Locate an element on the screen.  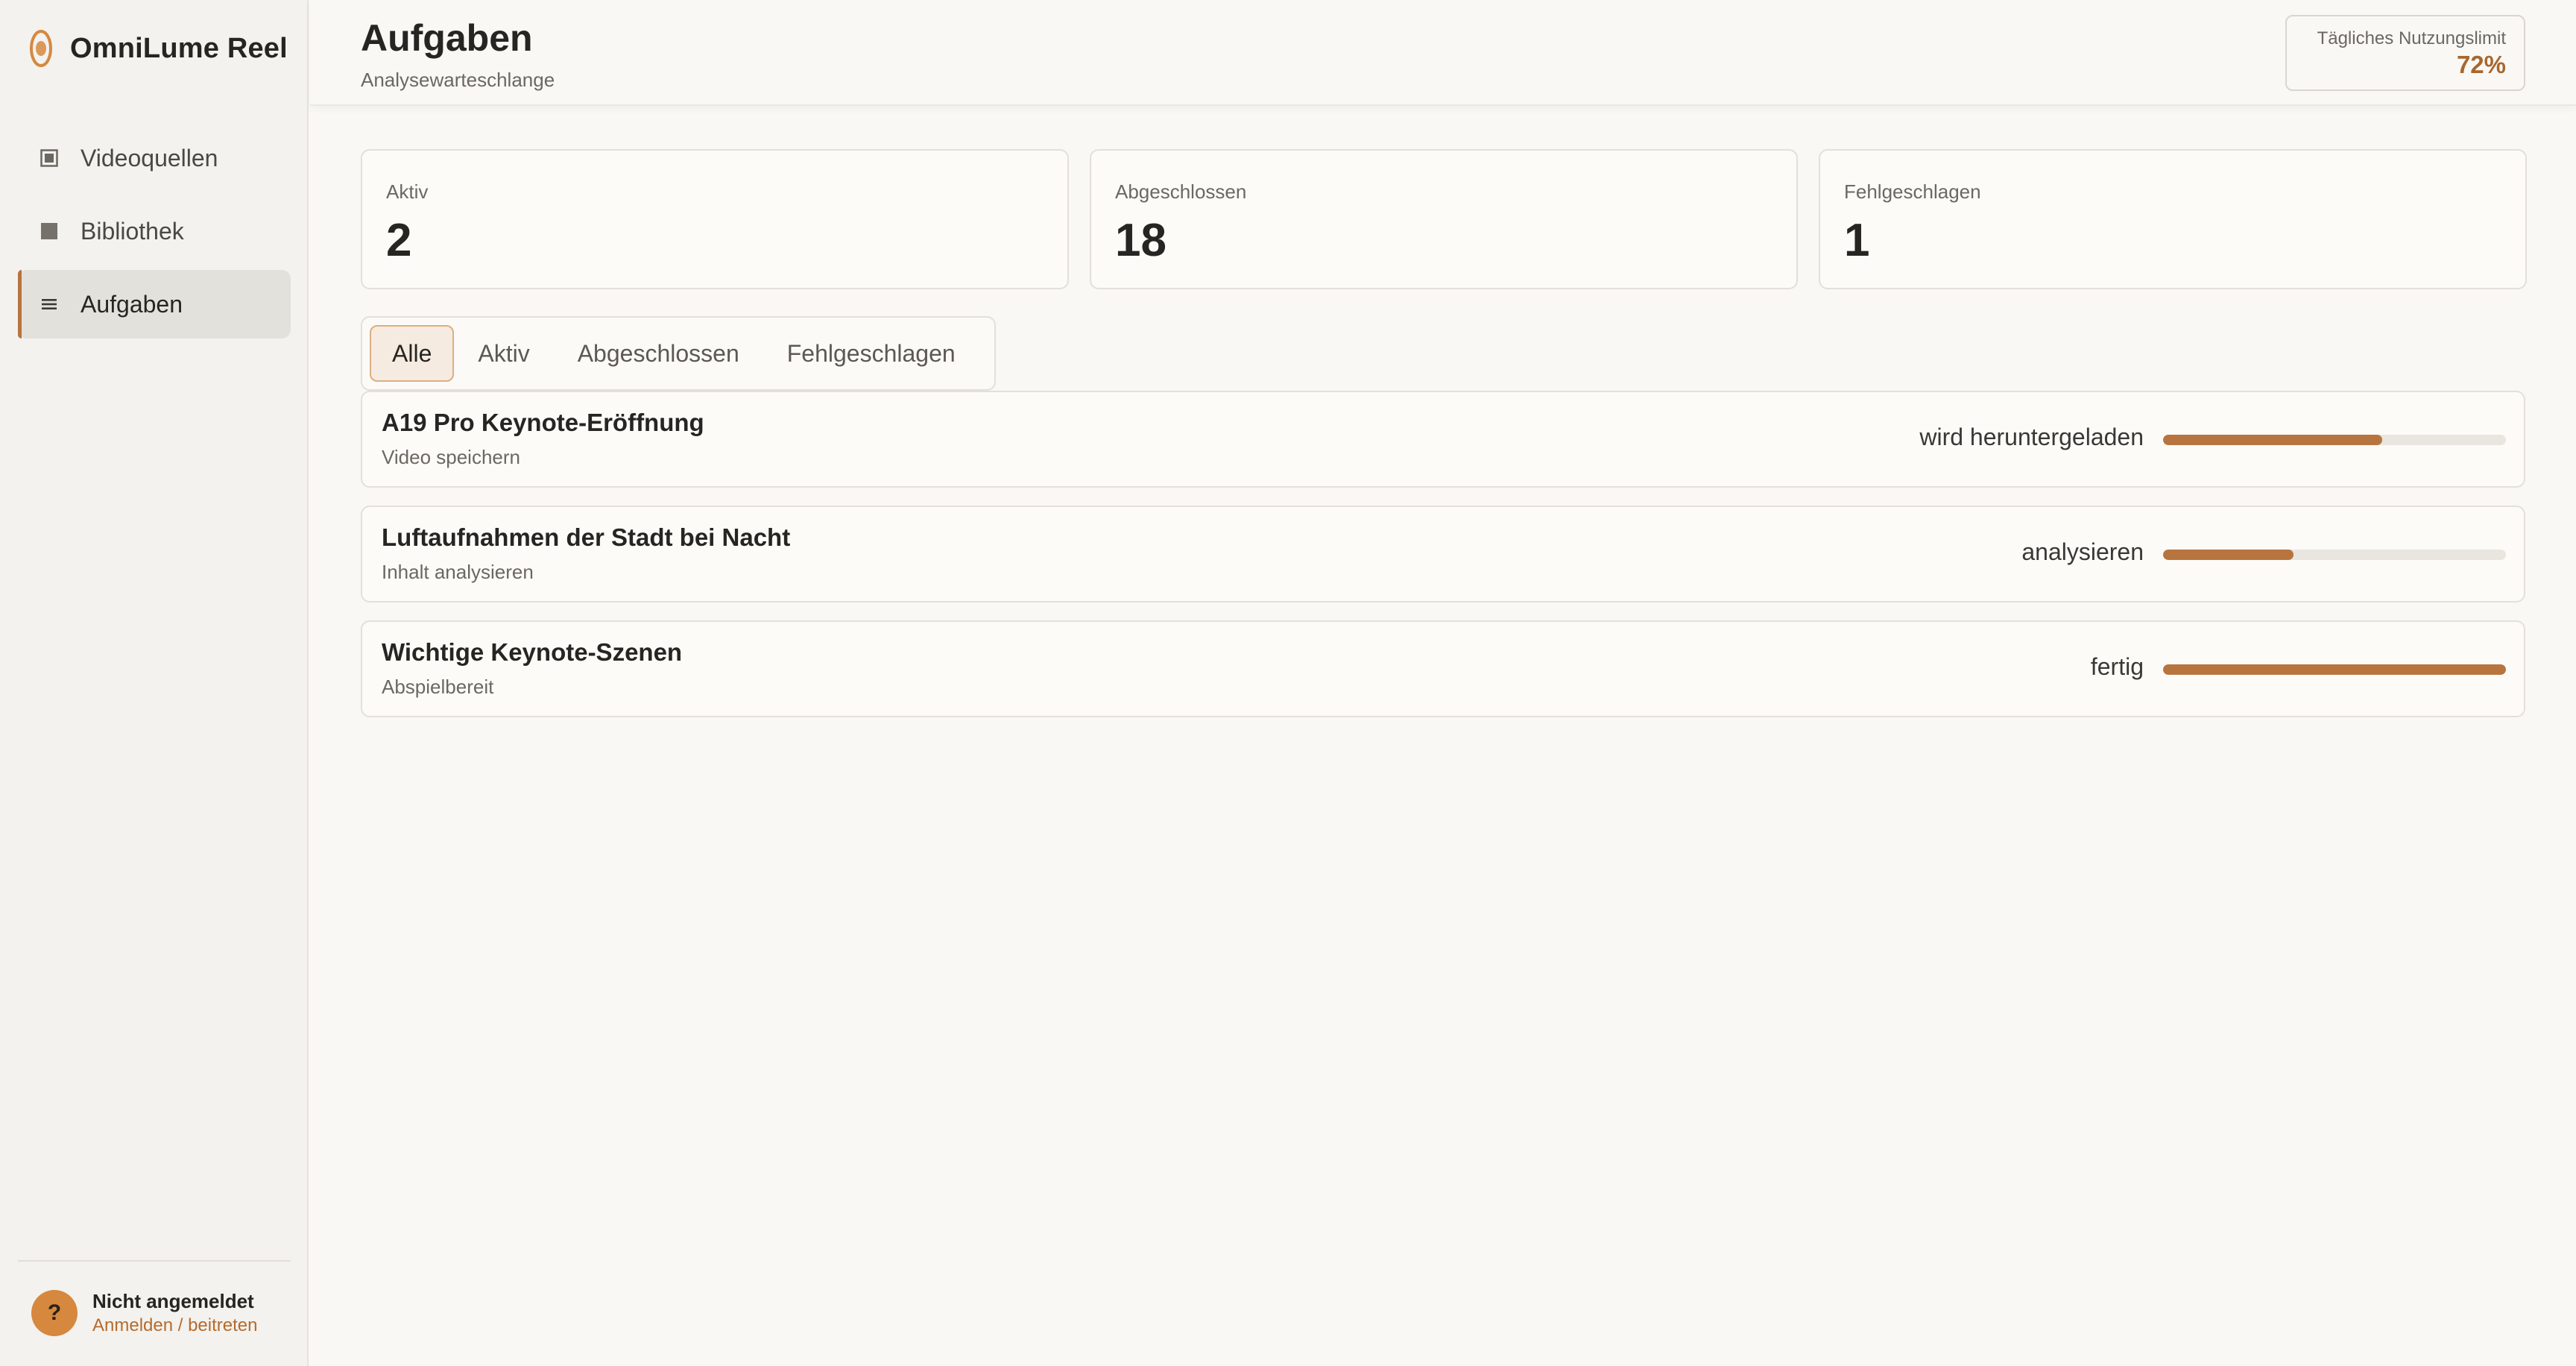
sidebar-item-aufgaben: Aufgaben is located at coordinates (154, 304).